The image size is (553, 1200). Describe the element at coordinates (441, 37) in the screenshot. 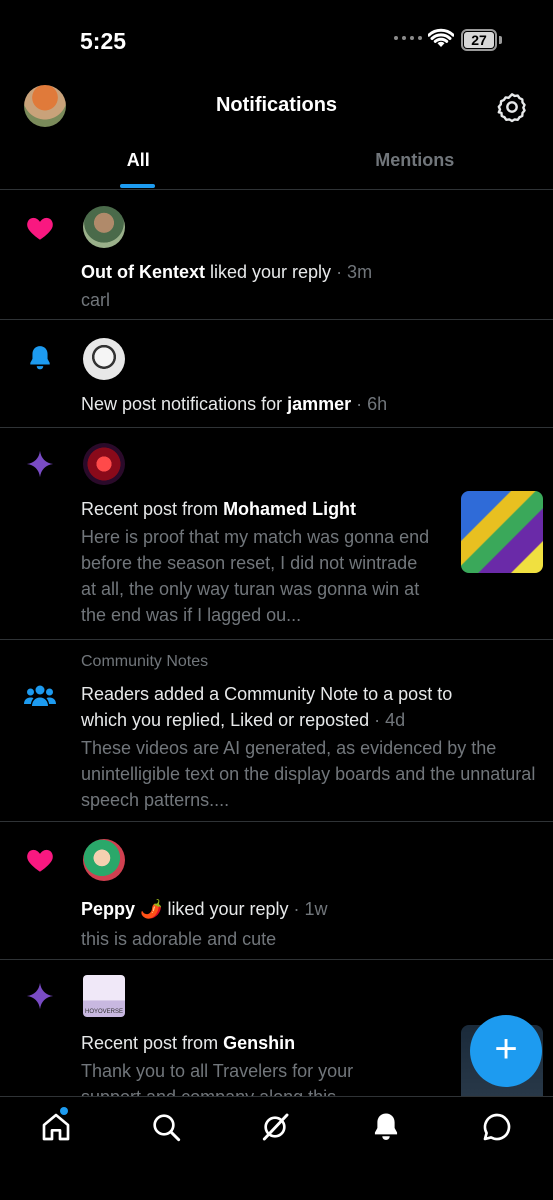

I see `wifi-icon` at that location.